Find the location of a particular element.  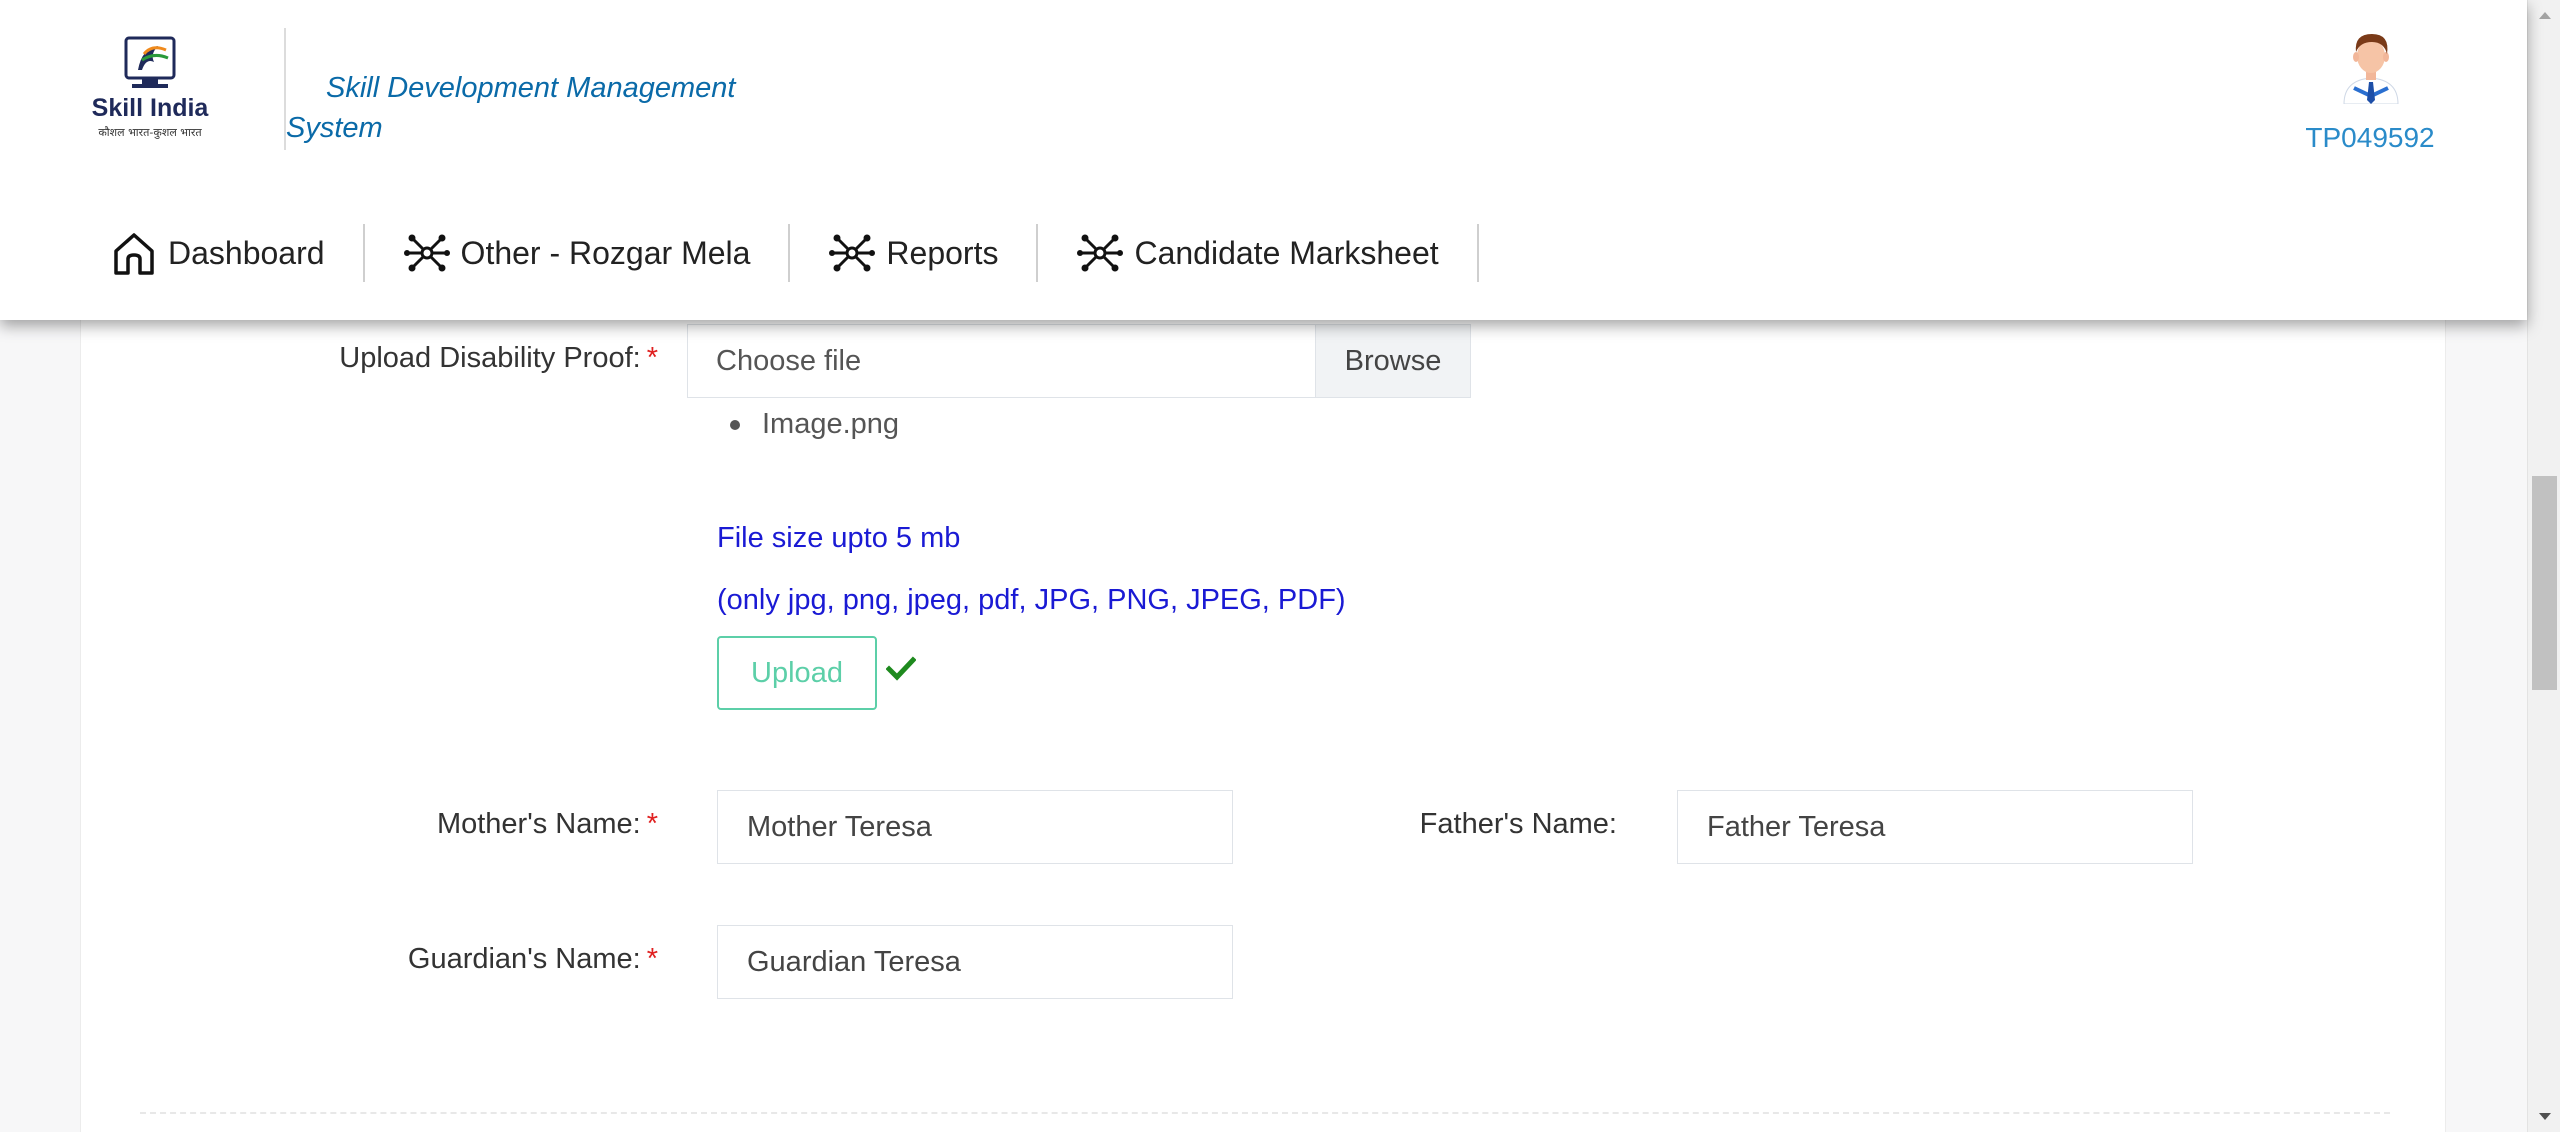

svg-text: Skill India is located at coordinates (151, 108).